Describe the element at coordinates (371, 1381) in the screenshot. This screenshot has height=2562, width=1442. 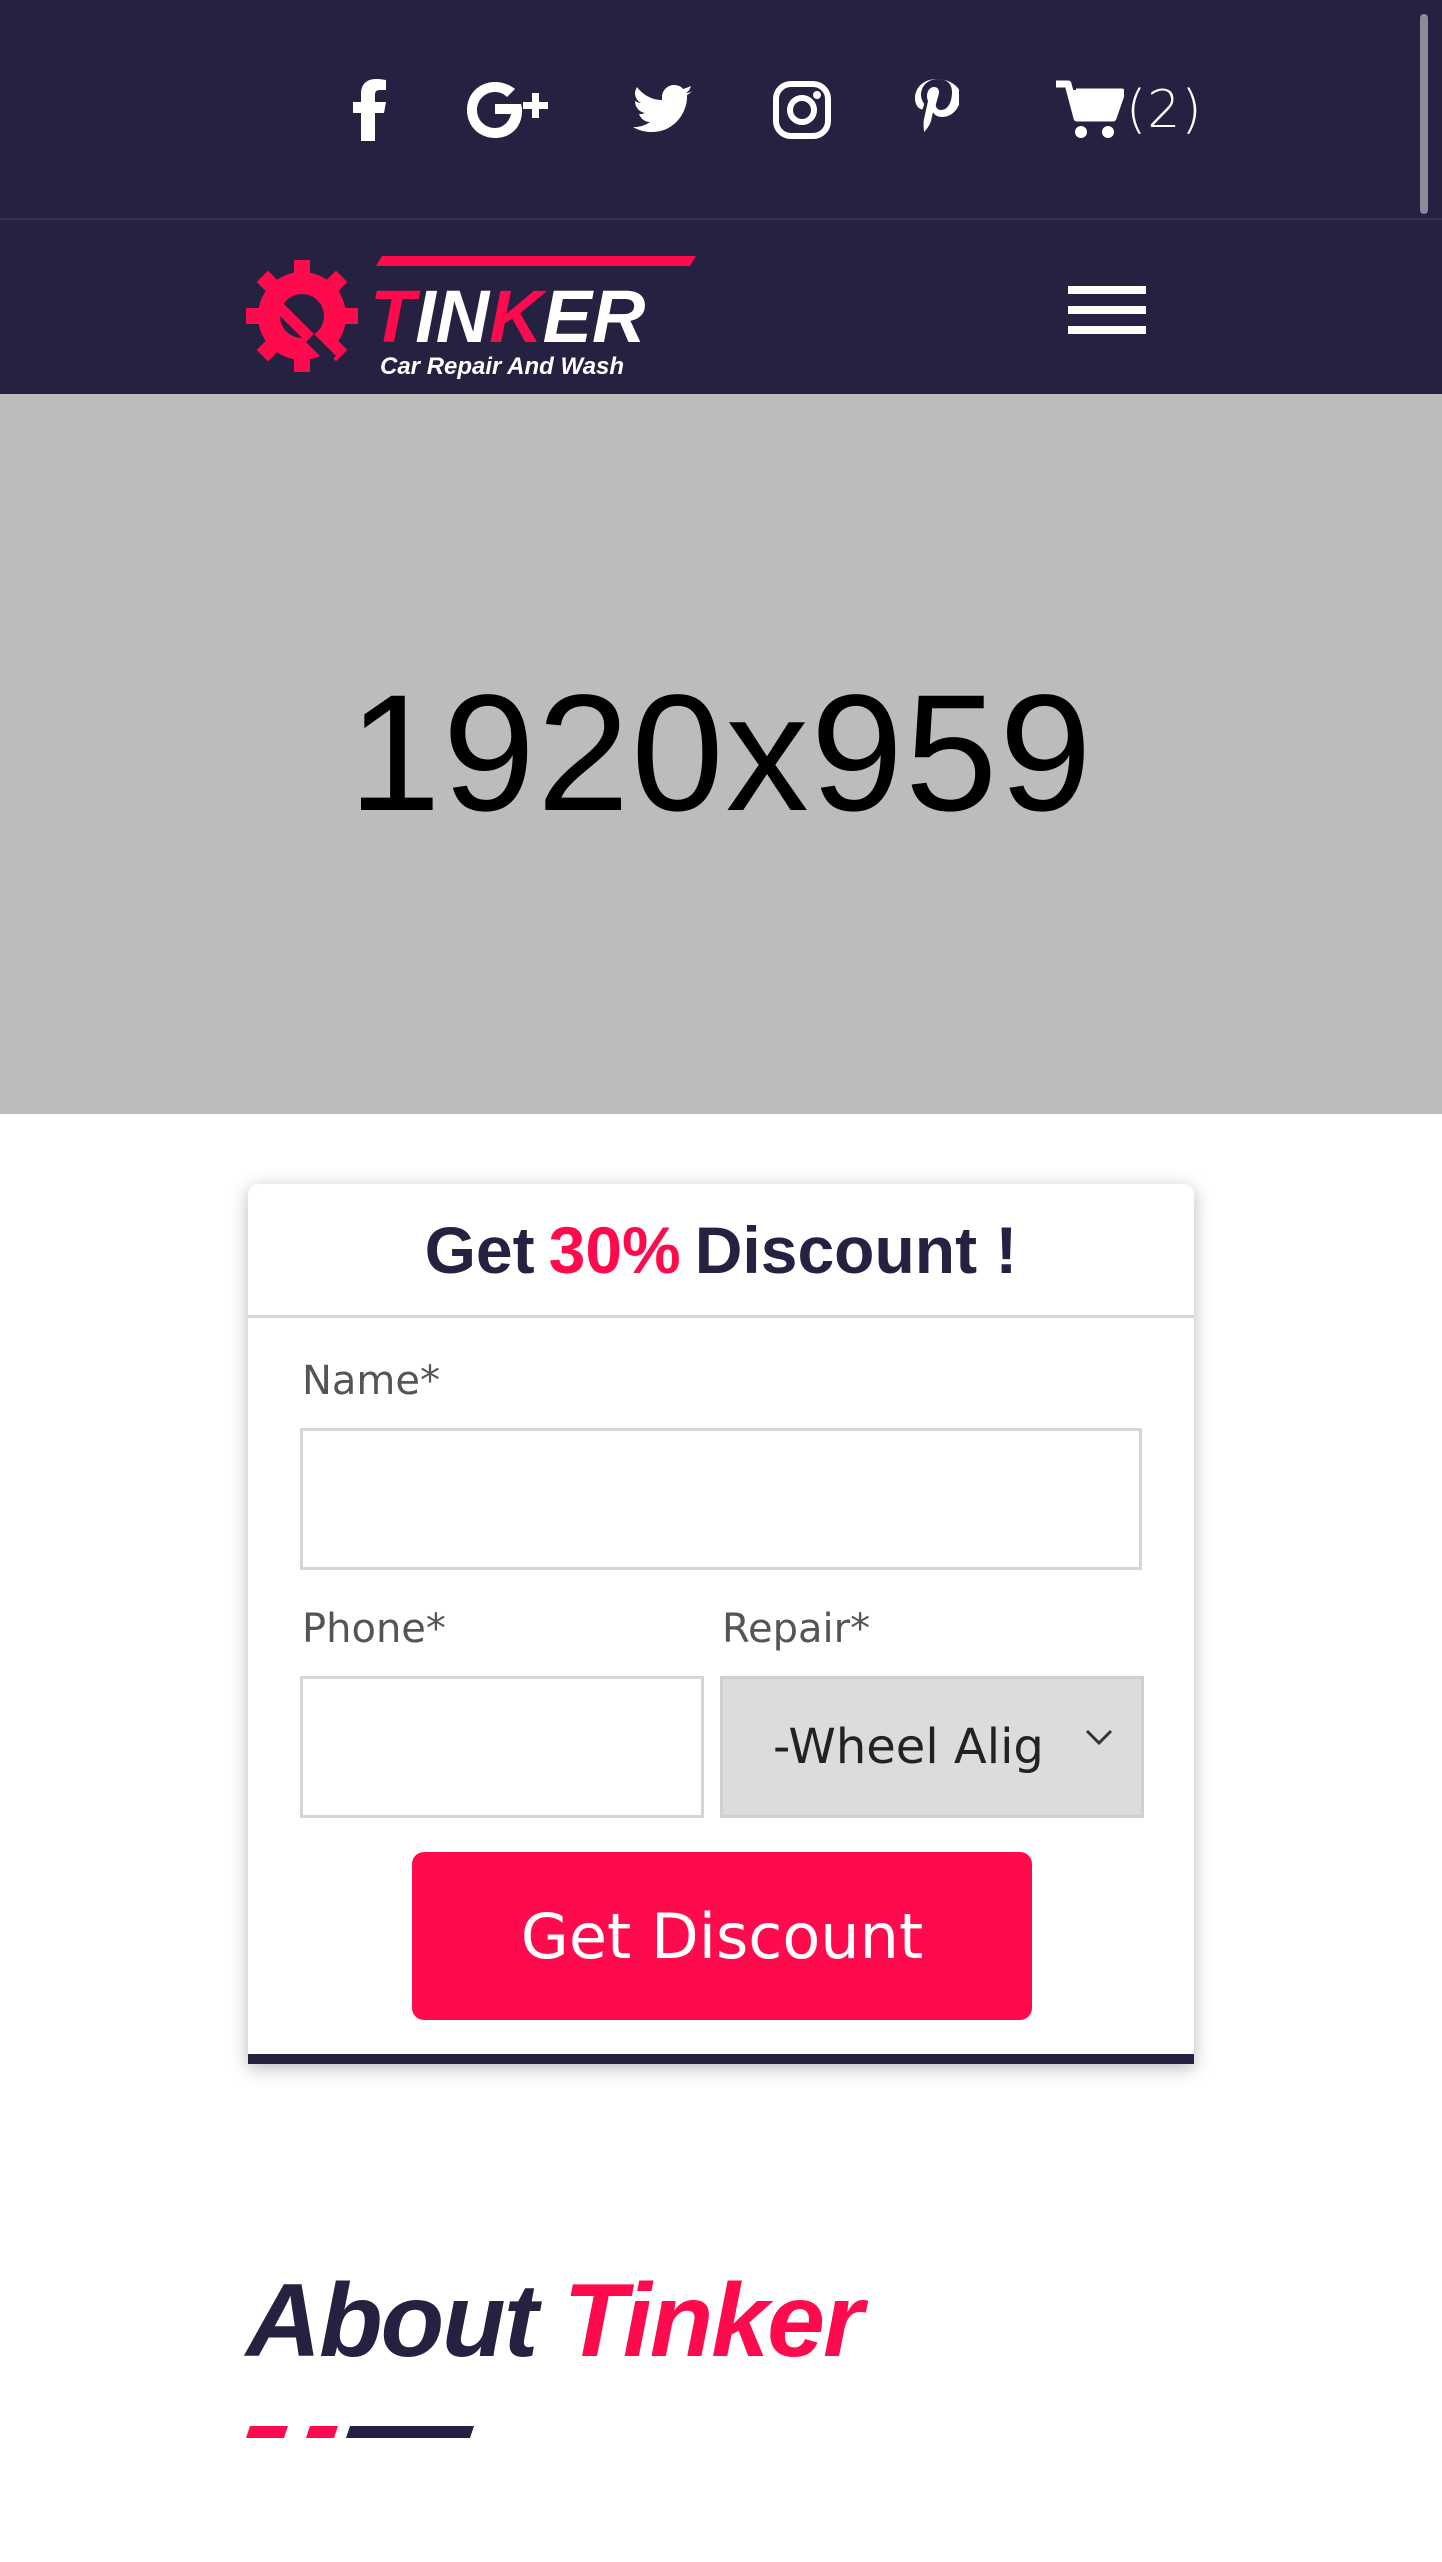
I see `name-label: Name*` at that location.